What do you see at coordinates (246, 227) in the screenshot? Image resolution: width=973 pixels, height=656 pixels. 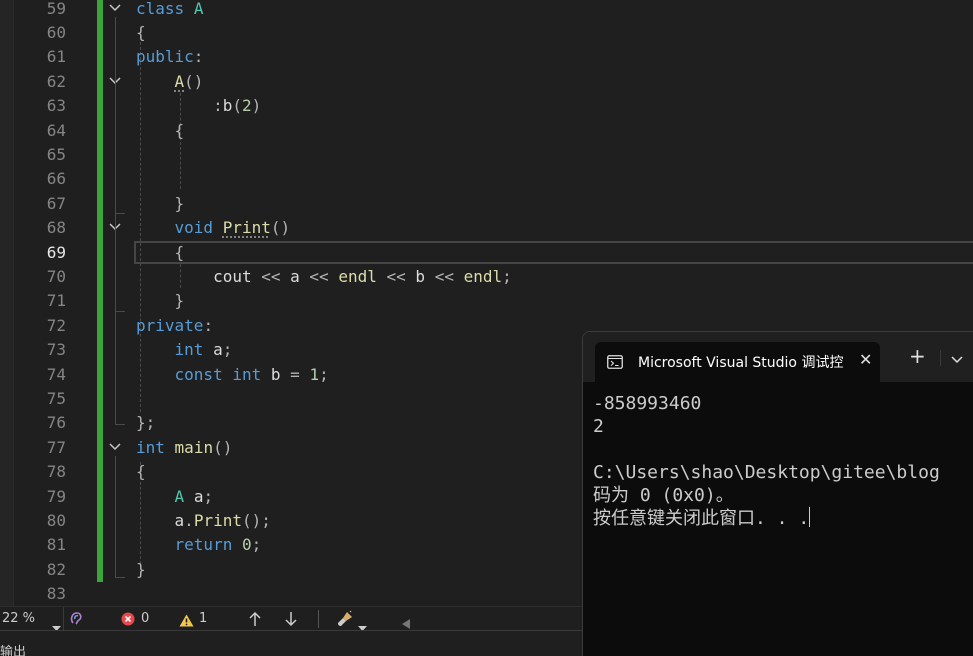 I see `function-name: Print` at bounding box center [246, 227].